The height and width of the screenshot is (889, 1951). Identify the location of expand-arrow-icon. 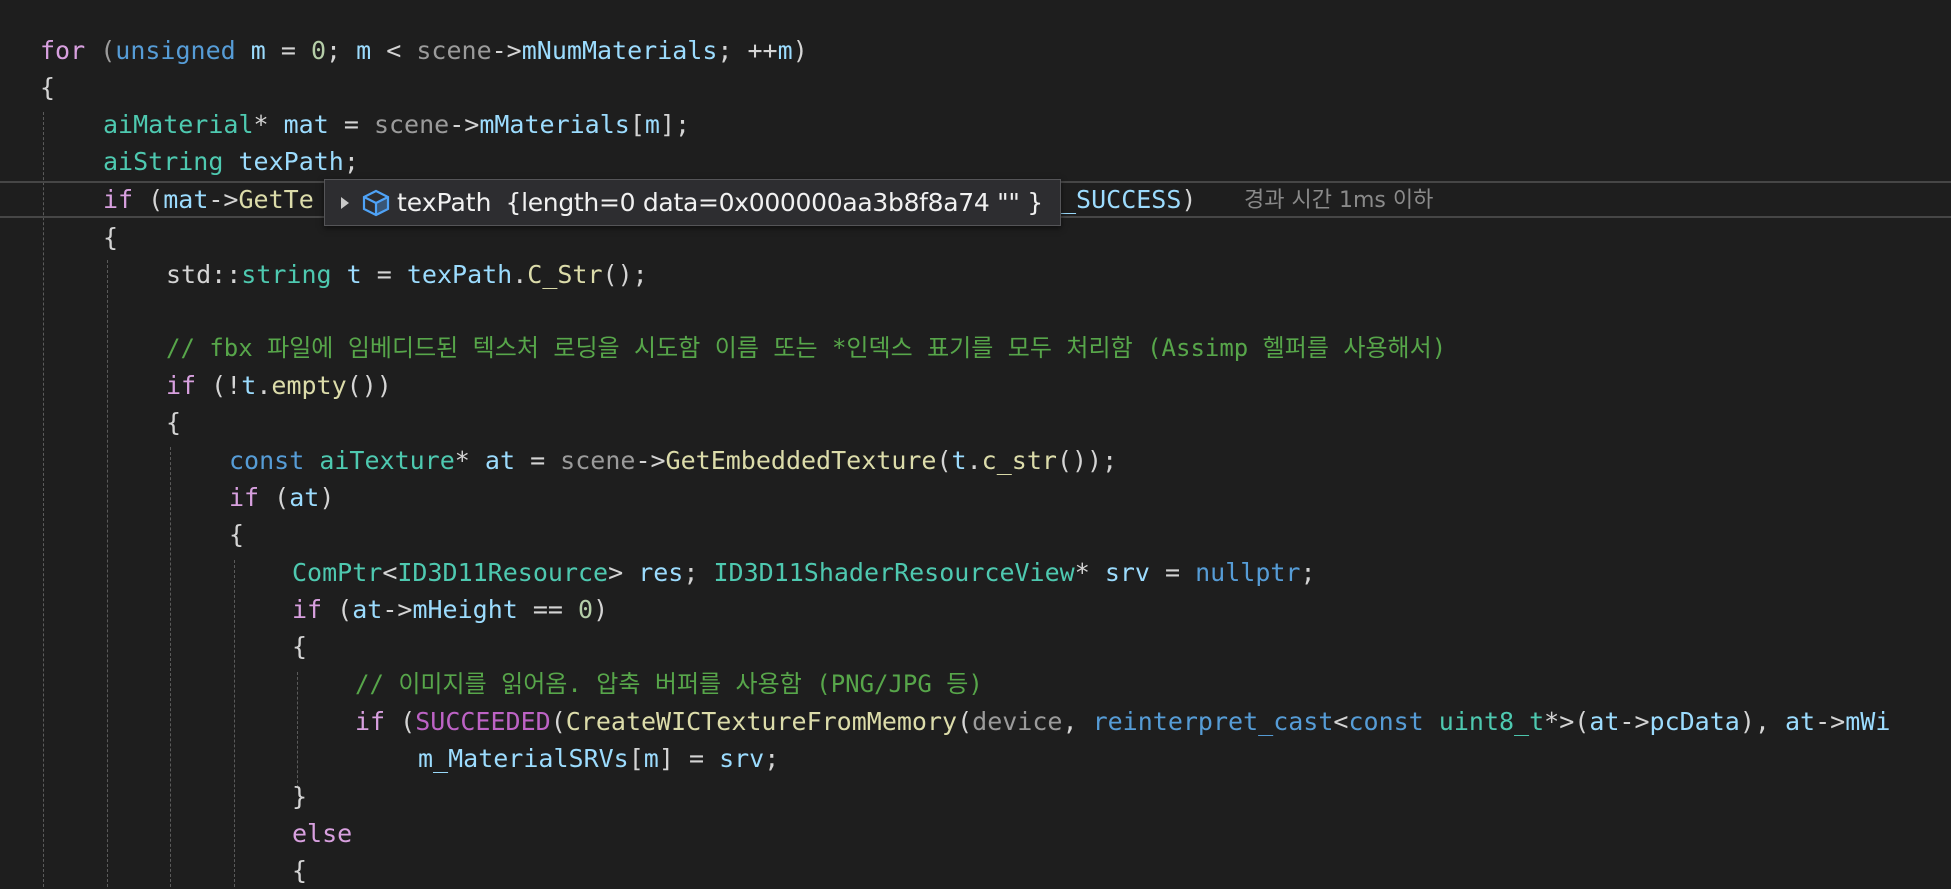
(345, 202).